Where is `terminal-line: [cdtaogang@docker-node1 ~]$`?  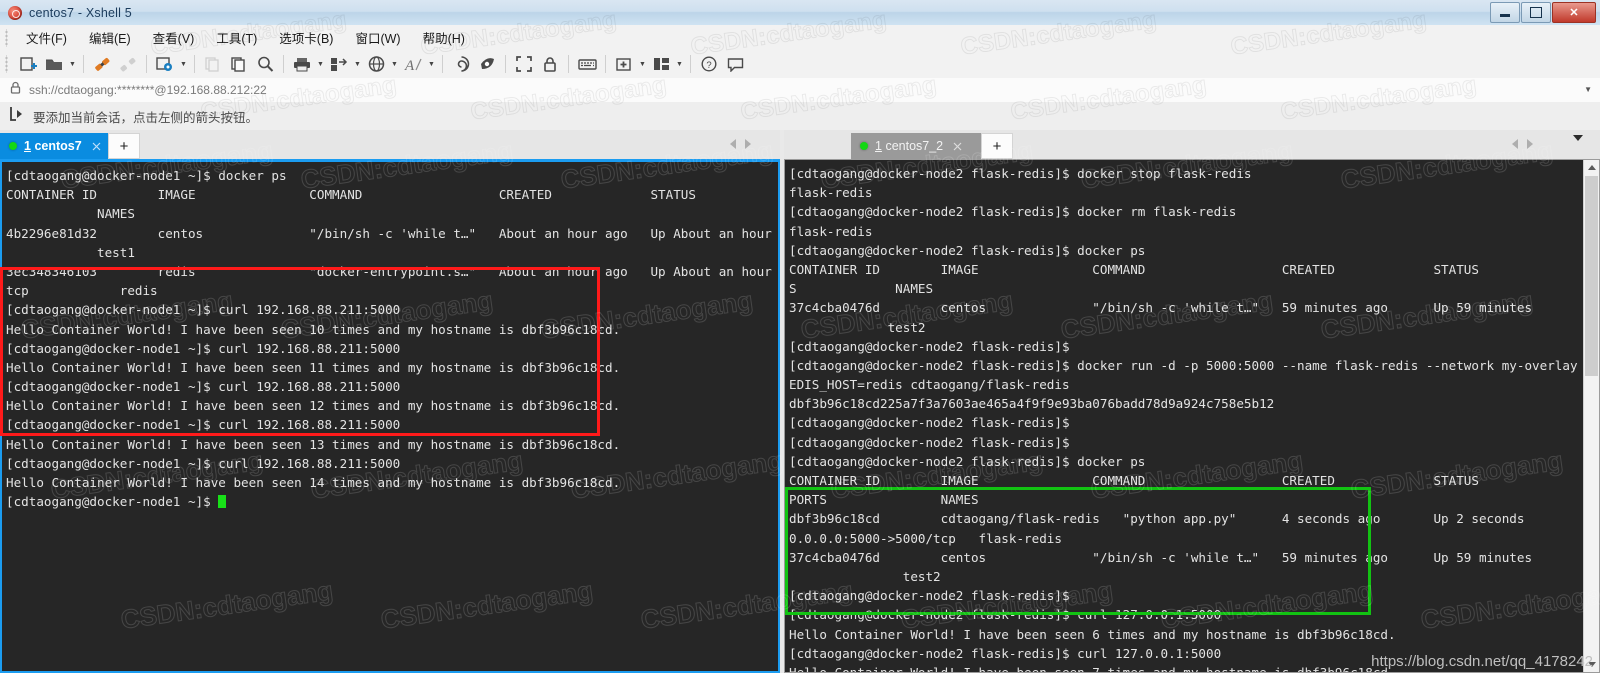
terminal-line: [cdtaogang@docker-node1 ~]$ is located at coordinates (392, 501).